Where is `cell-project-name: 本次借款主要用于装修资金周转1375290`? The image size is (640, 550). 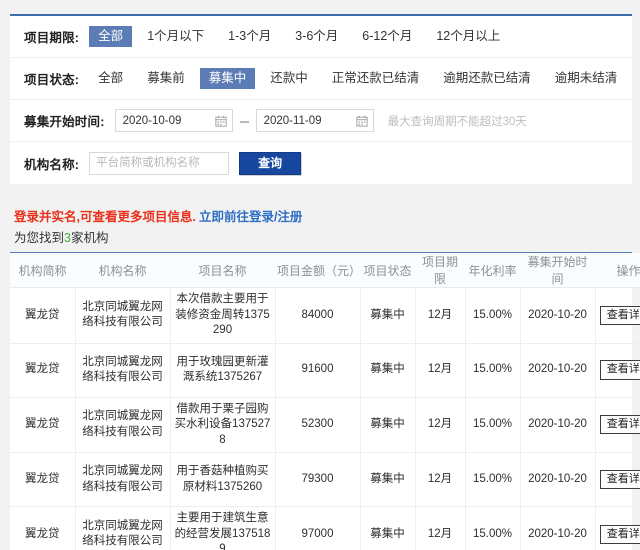 cell-project-name: 本次借款主要用于装修资金周转1375290 is located at coordinates (223, 315).